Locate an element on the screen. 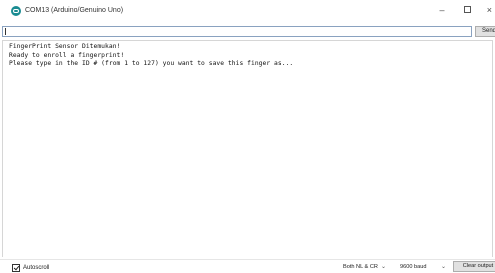 The image size is (495, 273). window-title: COM13 (Arduino/Genuino Uno) is located at coordinates (74, 10).